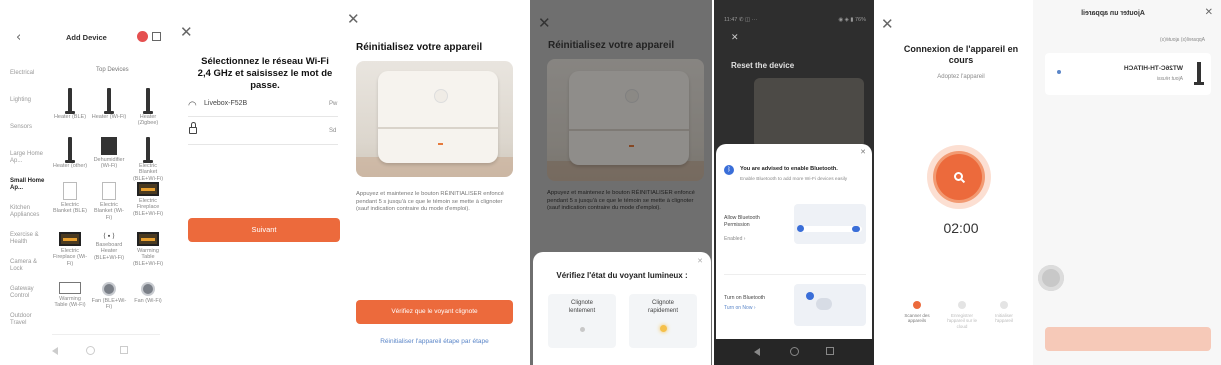  What do you see at coordinates (264, 230) in the screenshot?
I see `next-button: Suivant` at bounding box center [264, 230].